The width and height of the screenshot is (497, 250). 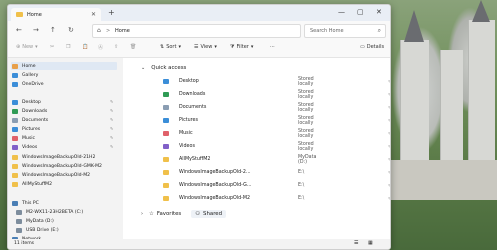 I want to click on close-tab-icon: ✕, so click(x=93, y=14).